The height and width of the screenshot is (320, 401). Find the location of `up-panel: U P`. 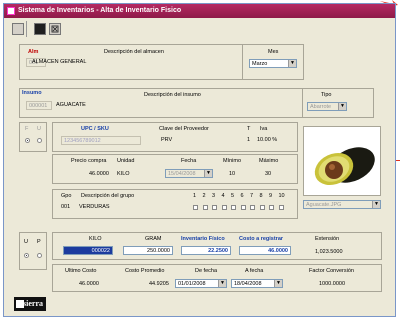

up-panel: U P is located at coordinates (33, 251).